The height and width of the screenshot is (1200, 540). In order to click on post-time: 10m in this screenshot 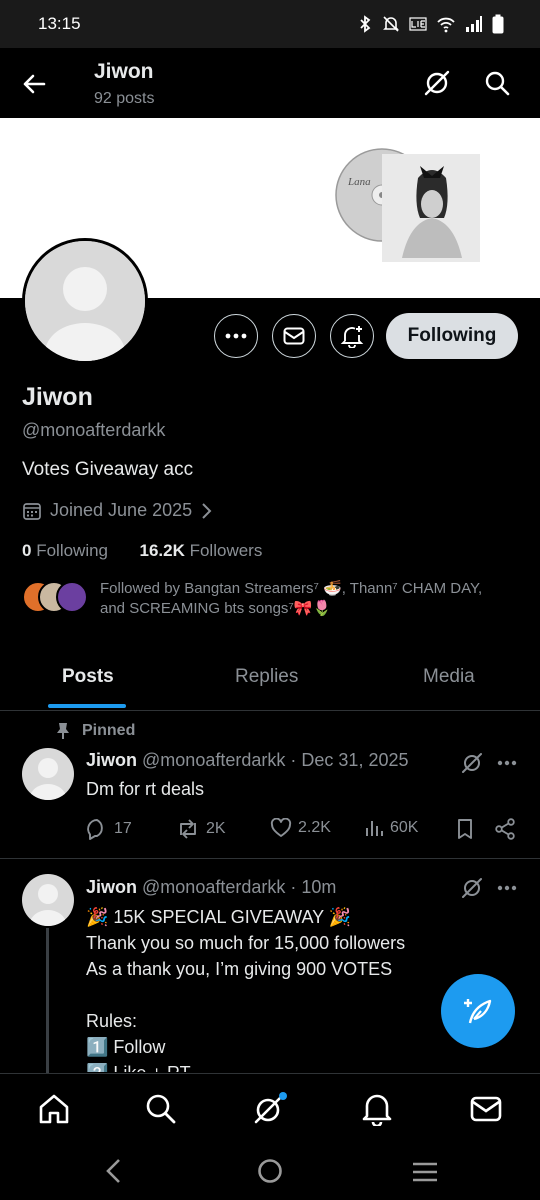, I will do `click(318, 887)`.